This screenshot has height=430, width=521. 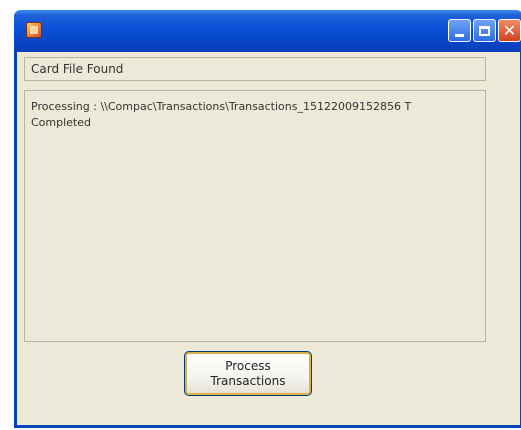 I want to click on log-line: Completed, so click(x=61, y=122).